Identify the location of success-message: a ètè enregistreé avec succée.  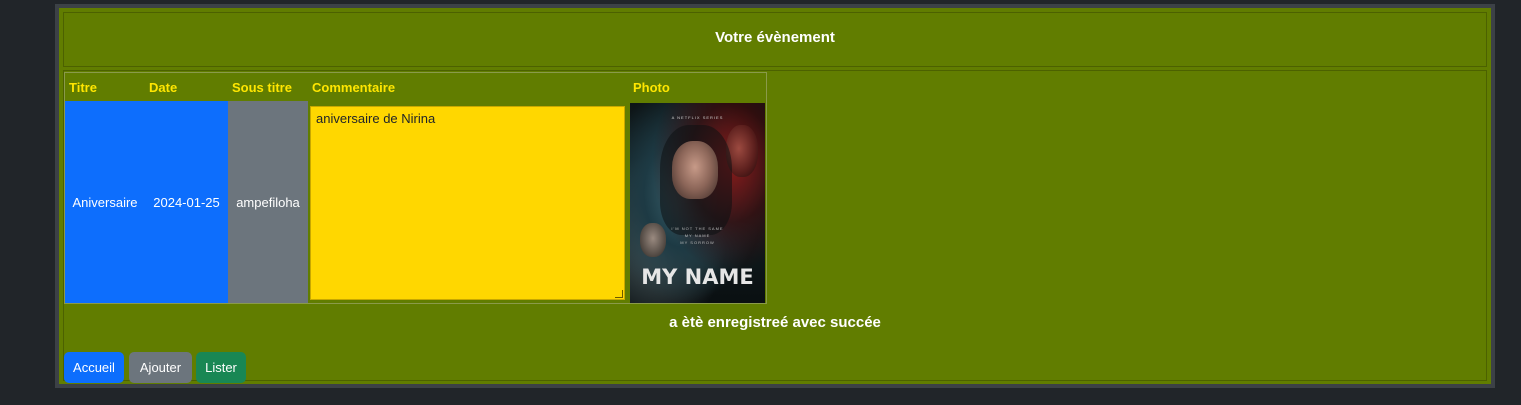
(775, 322).